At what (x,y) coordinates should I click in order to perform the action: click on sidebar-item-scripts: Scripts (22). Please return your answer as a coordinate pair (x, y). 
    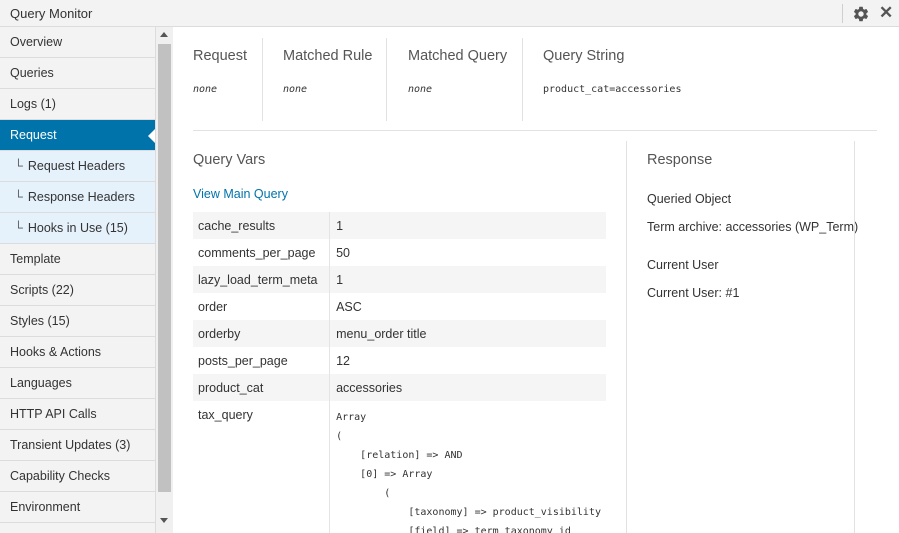
    Looking at the image, I should click on (77, 290).